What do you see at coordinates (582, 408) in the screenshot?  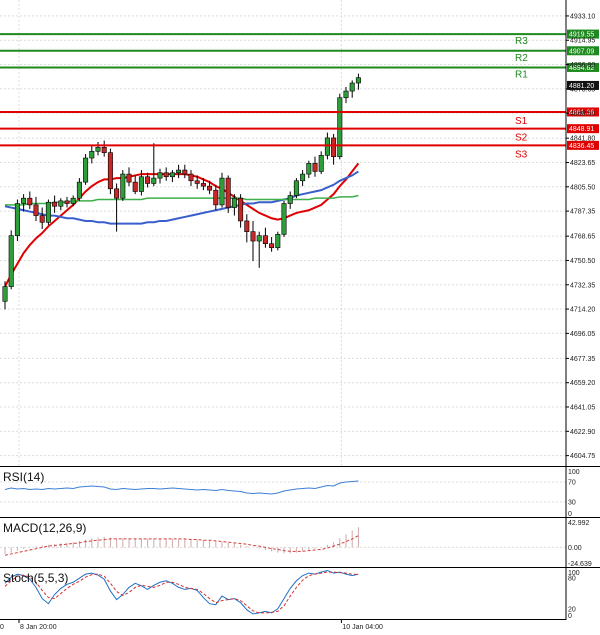 I see `price-tick-label: 4641.05` at bounding box center [582, 408].